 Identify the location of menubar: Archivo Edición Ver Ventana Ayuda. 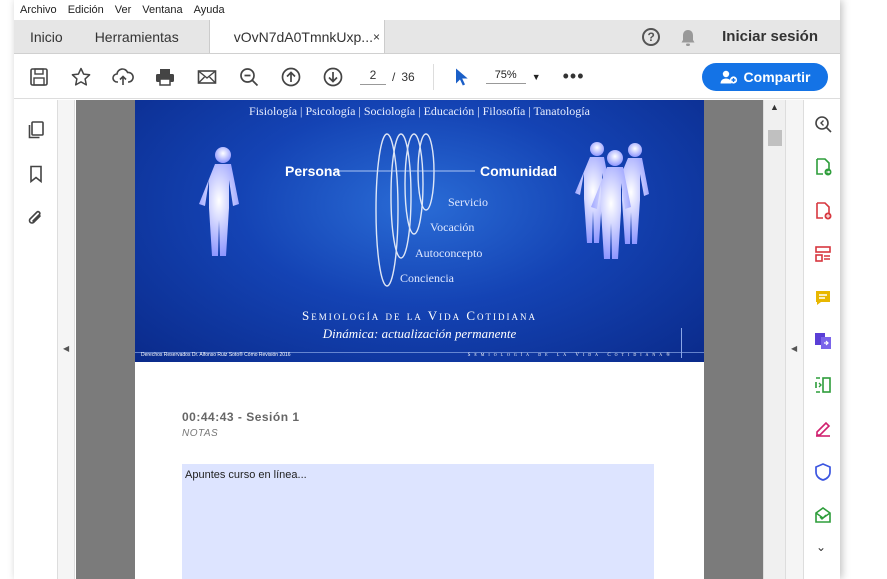
(427, 10).